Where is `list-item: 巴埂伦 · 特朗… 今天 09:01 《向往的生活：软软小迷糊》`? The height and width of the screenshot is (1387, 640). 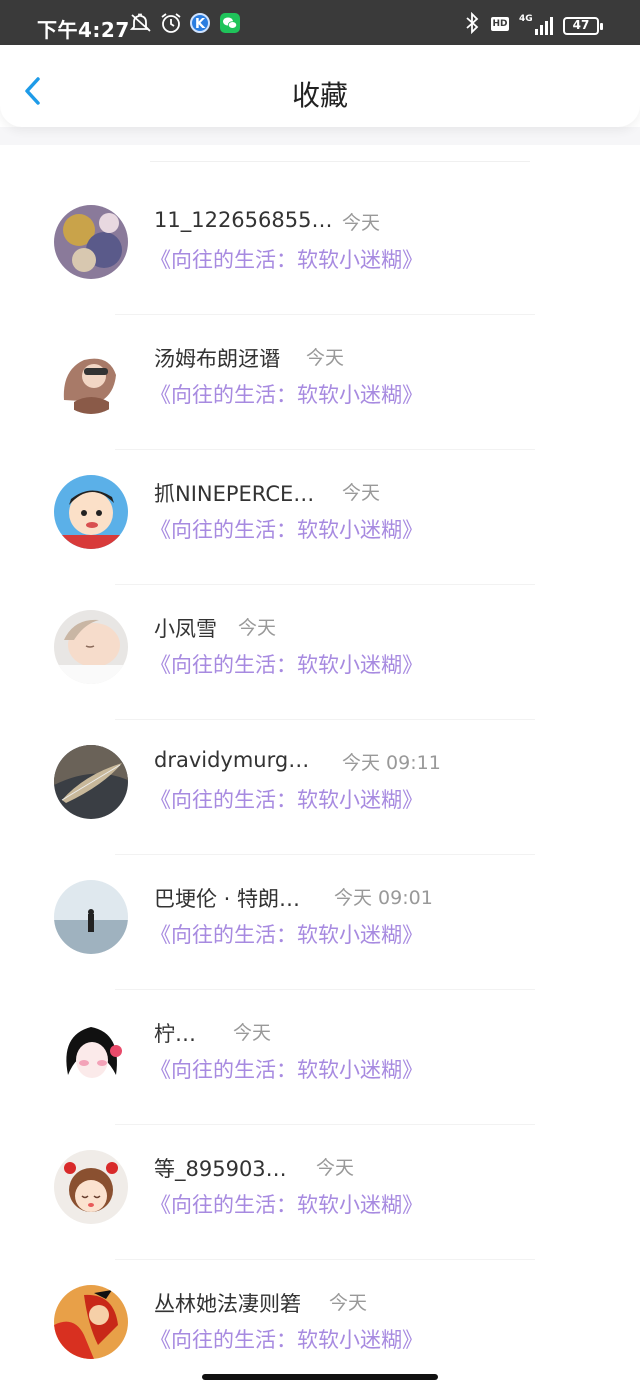 list-item: 巴埂伦 · 特朗… 今天 09:01 《向往的生活：软软小迷糊》 is located at coordinates (320, 922).